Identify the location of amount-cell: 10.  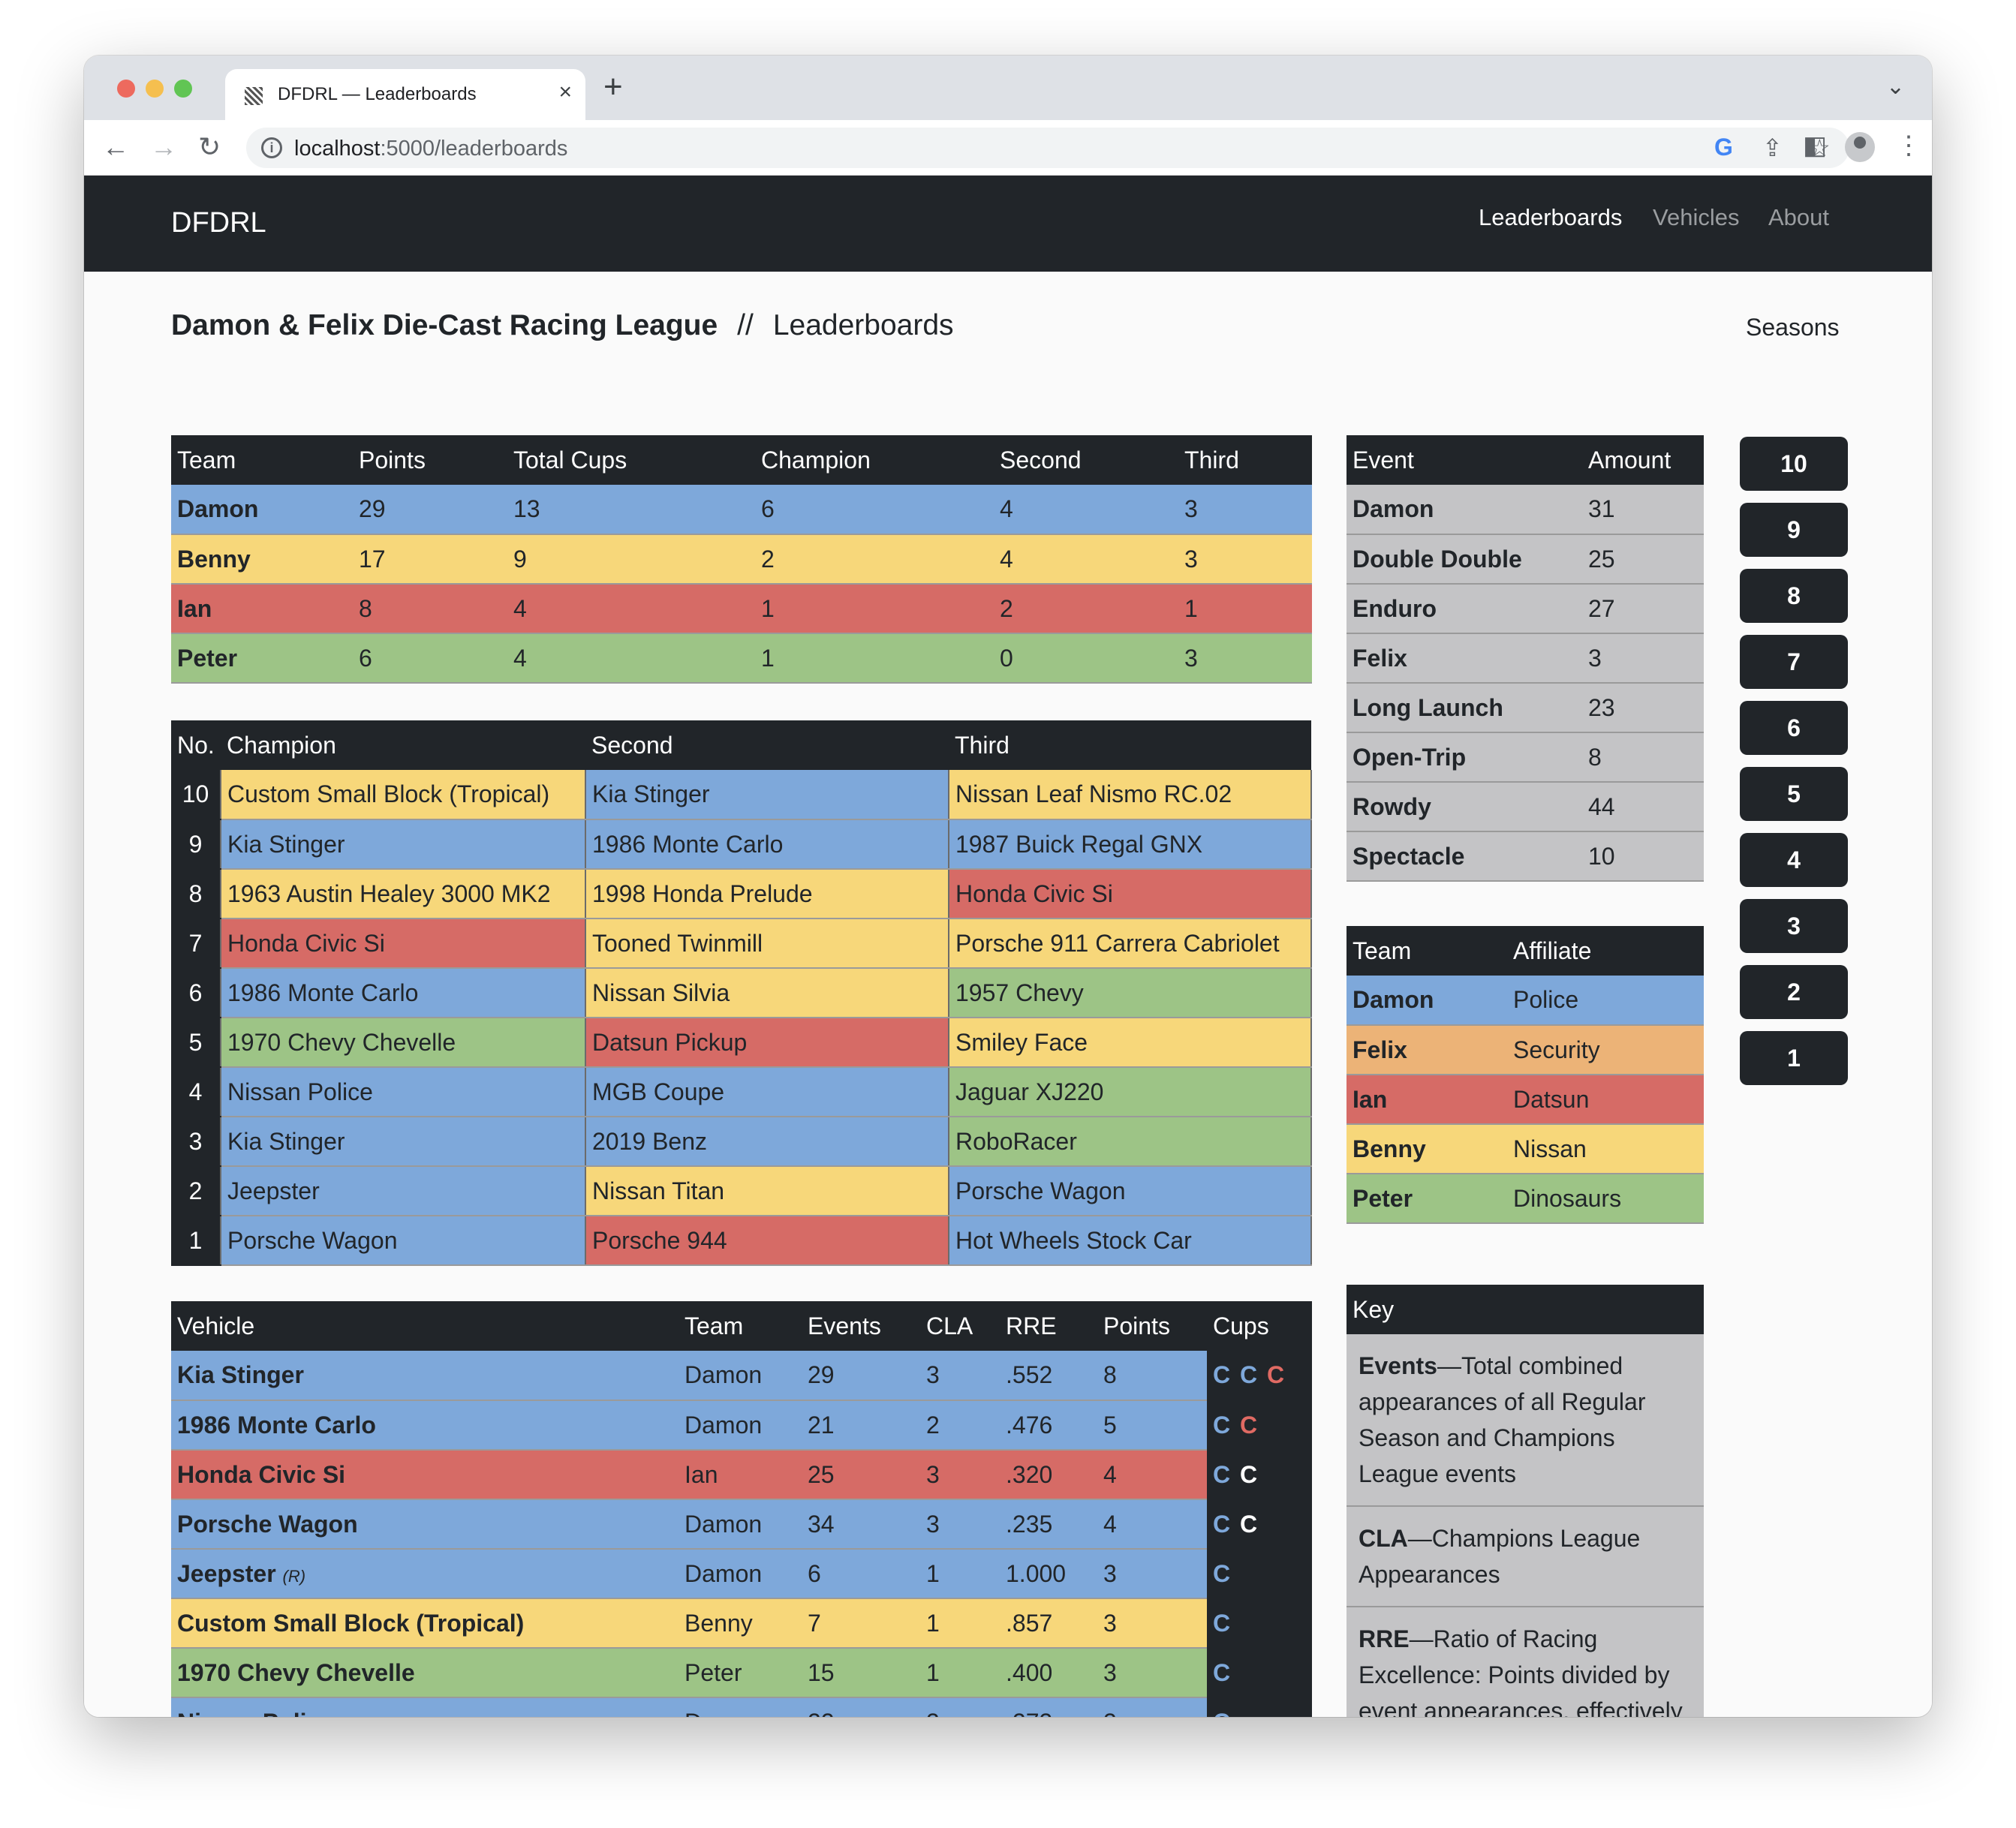
(1643, 856).